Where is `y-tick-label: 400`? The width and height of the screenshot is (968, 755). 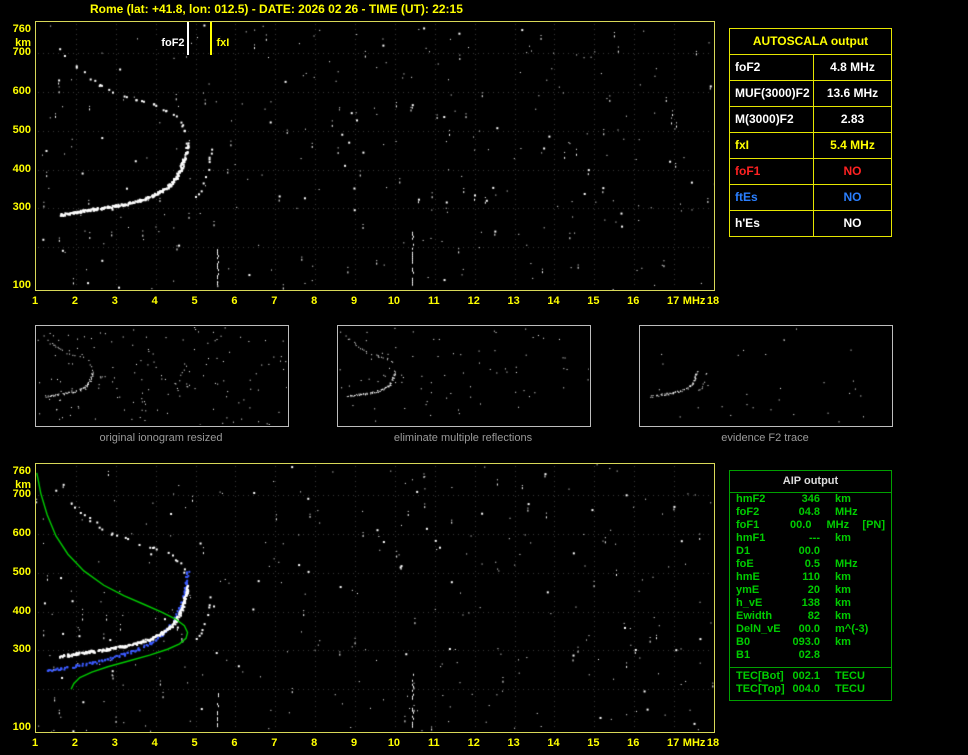 y-tick-label: 400 is located at coordinates (21, 610).